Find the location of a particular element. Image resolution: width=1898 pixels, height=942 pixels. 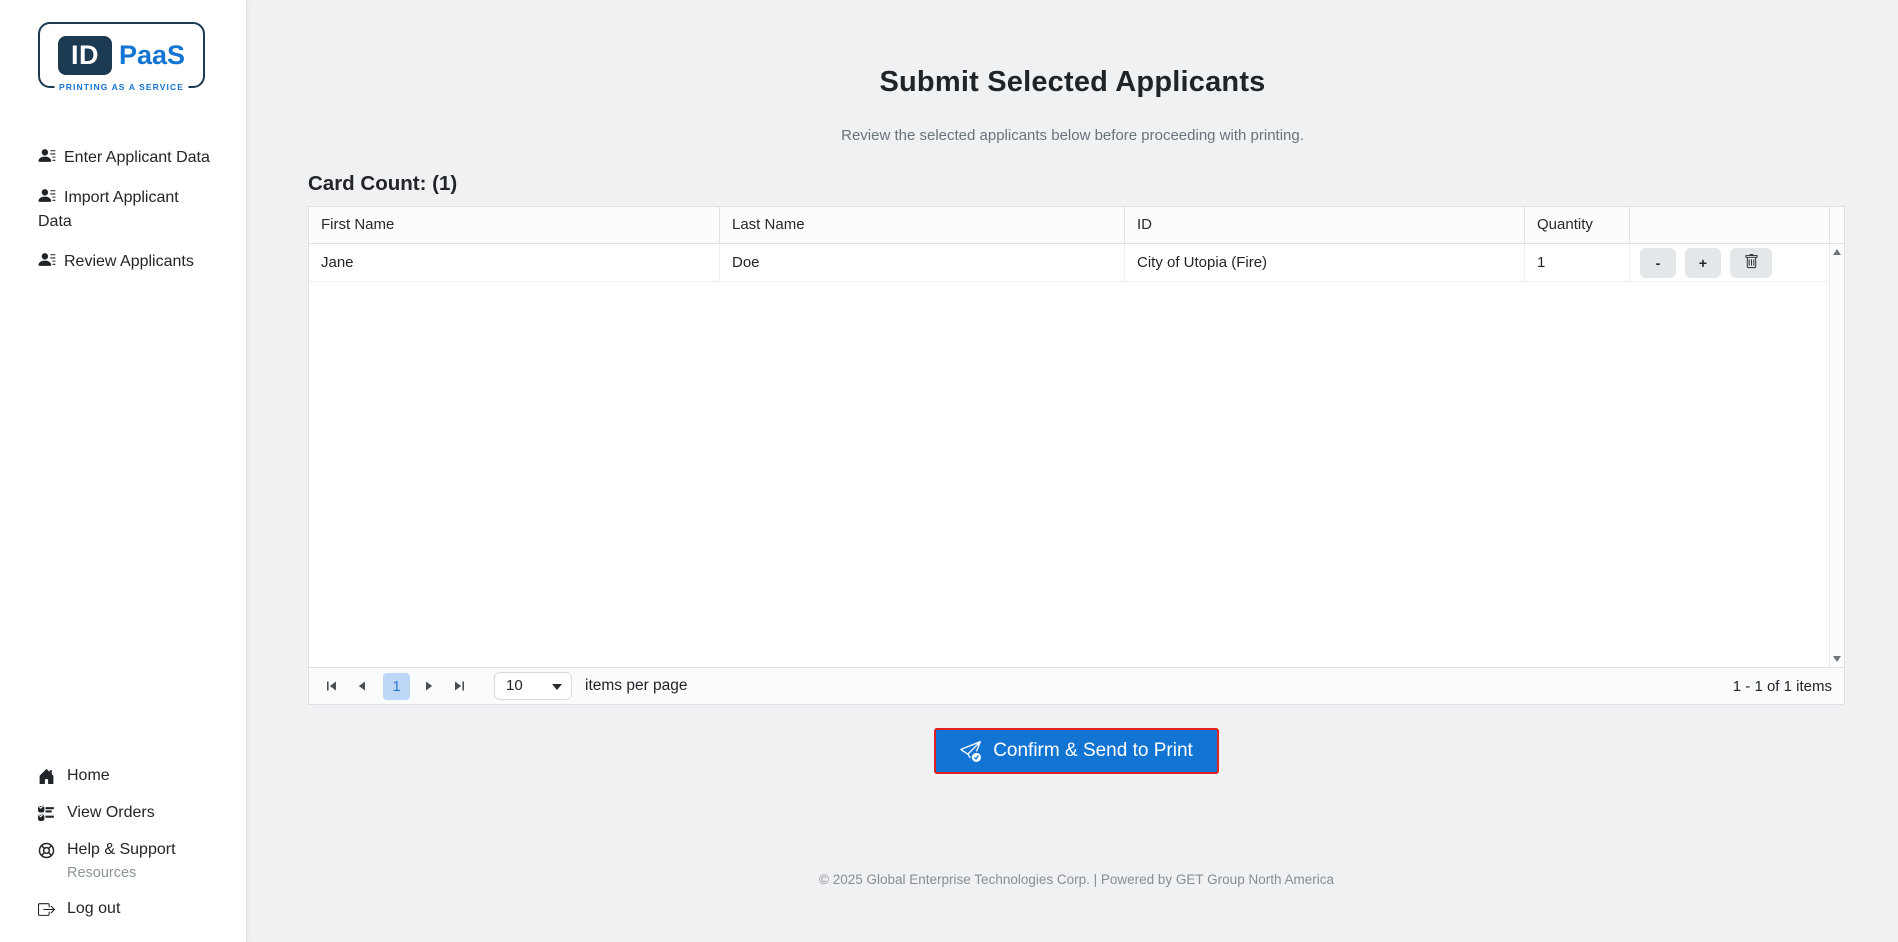

table-header-row: First Name Last Name ID Quantity is located at coordinates (1076, 225).